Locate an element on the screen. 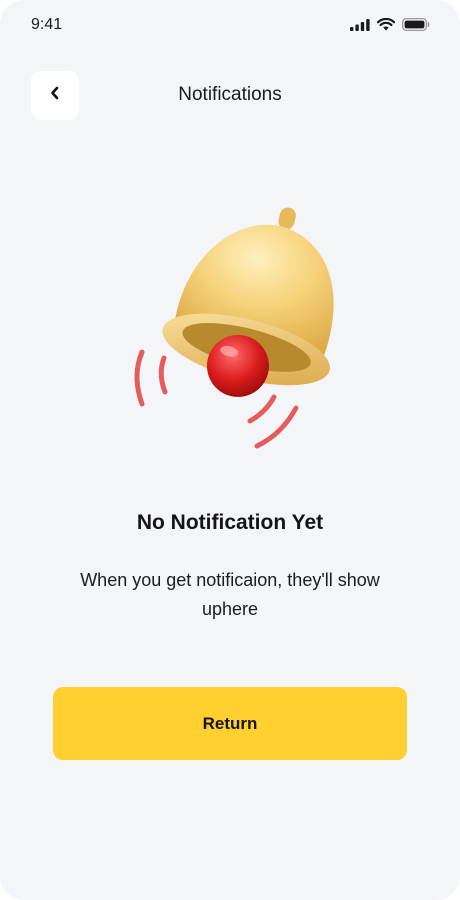 This screenshot has width=460, height=900. header: Notifications is located at coordinates (230, 95).